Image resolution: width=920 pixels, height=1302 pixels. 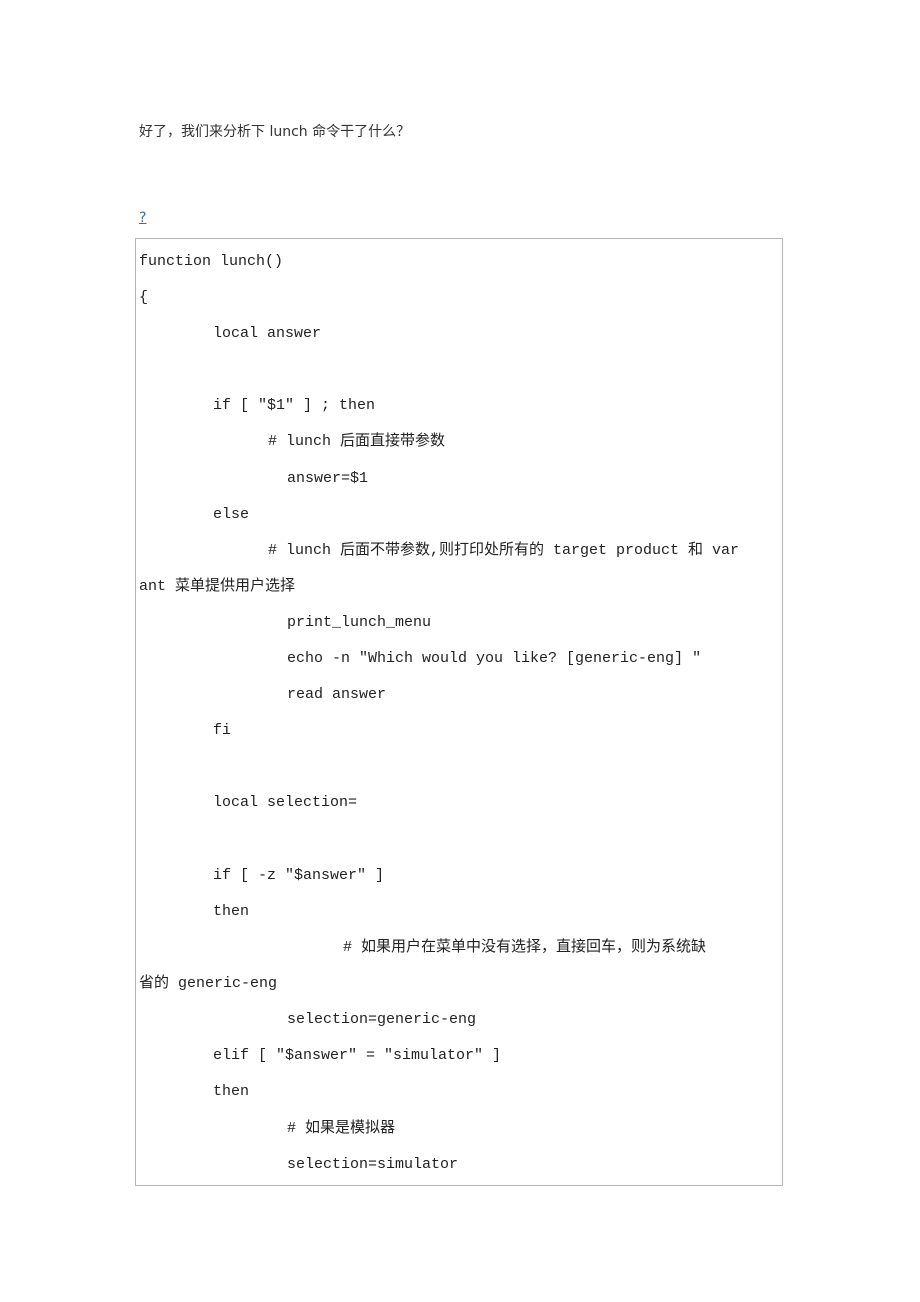 I want to click on code-line: local answer, so click(x=267, y=333).